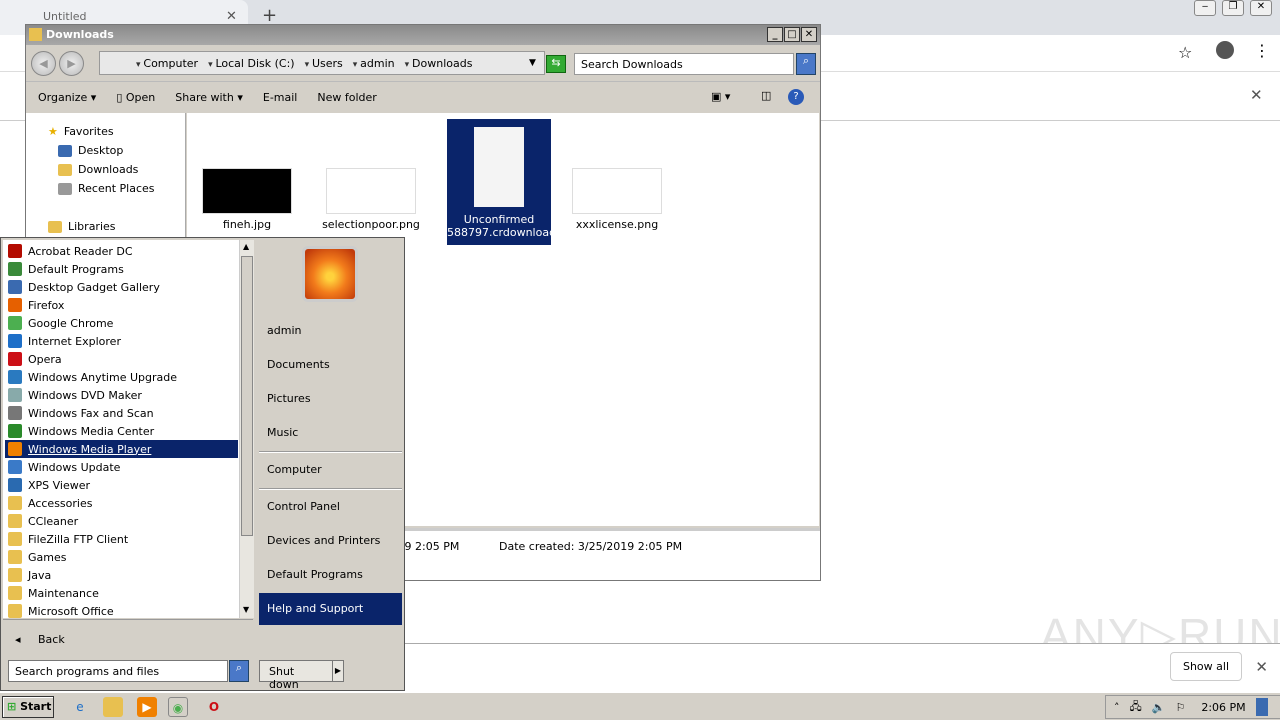 The height and width of the screenshot is (720, 1280). Describe the element at coordinates (15, 467) in the screenshot. I see `program-icon` at that location.